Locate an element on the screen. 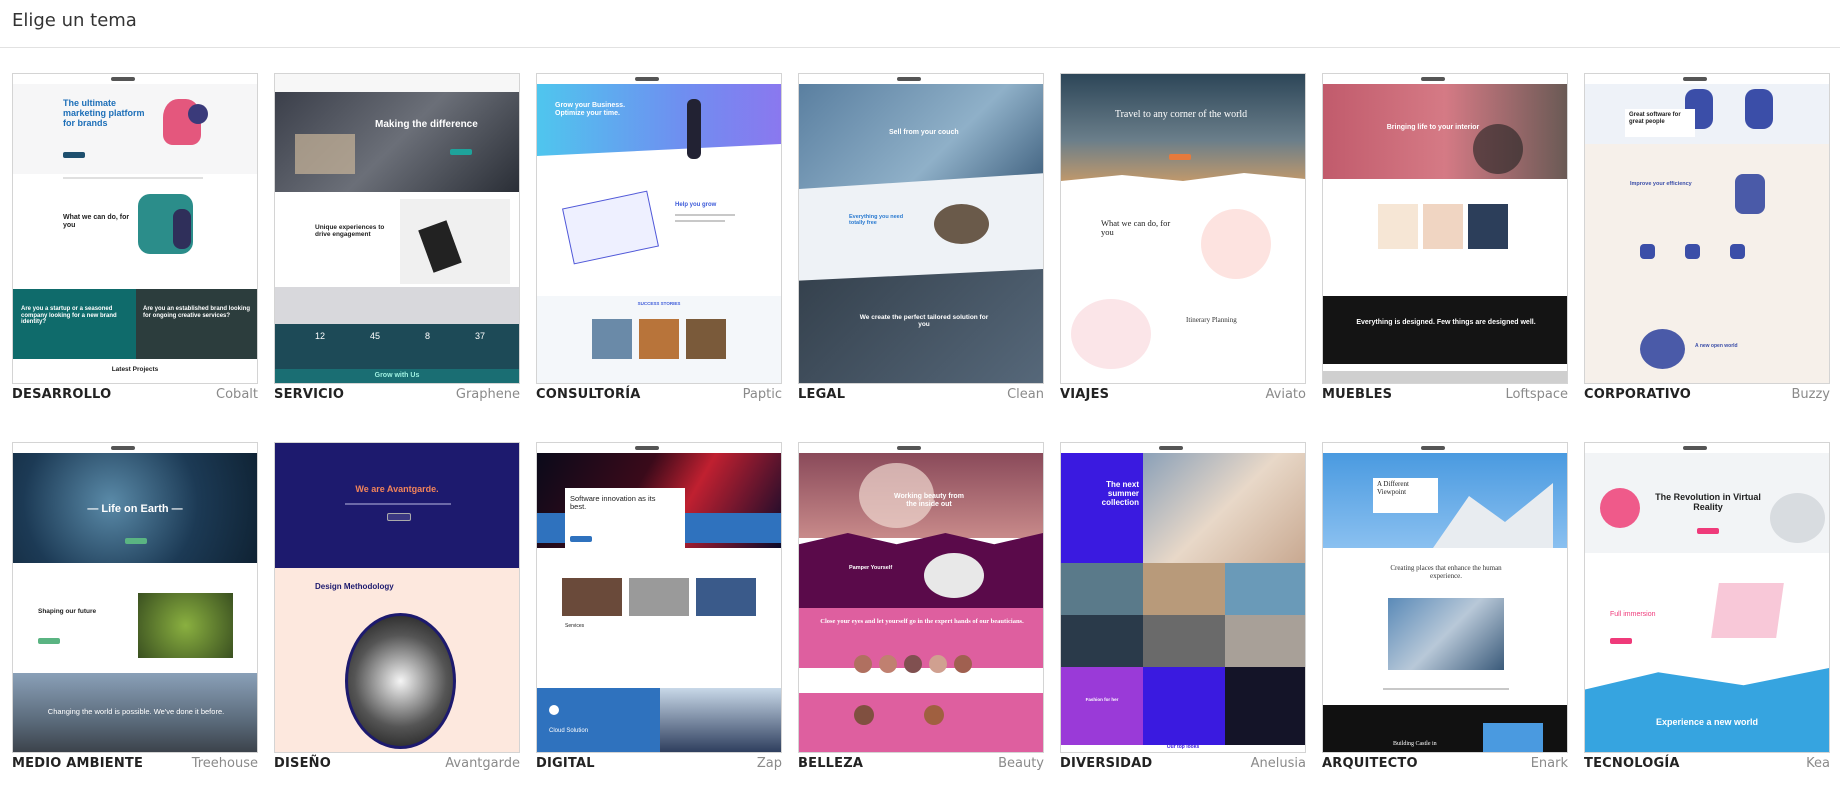 Image resolution: width=1840 pixels, height=789 pixels. theme-name: Zap is located at coordinates (769, 763).